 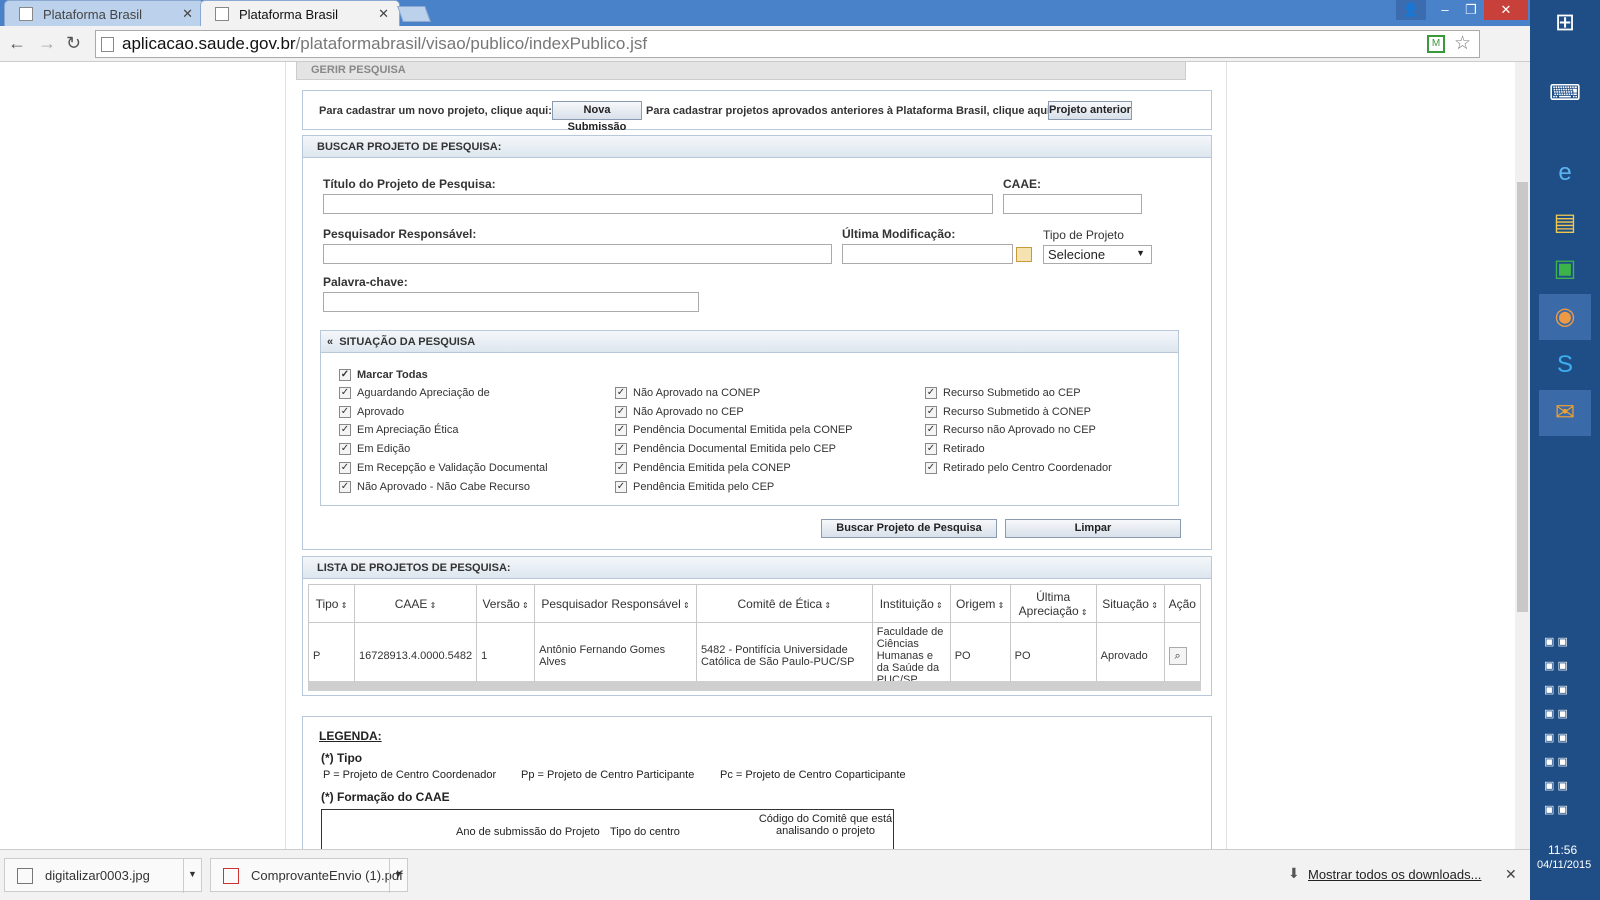 What do you see at coordinates (955, 449) in the screenshot?
I see `status-checkbox: ✓ Retirado` at bounding box center [955, 449].